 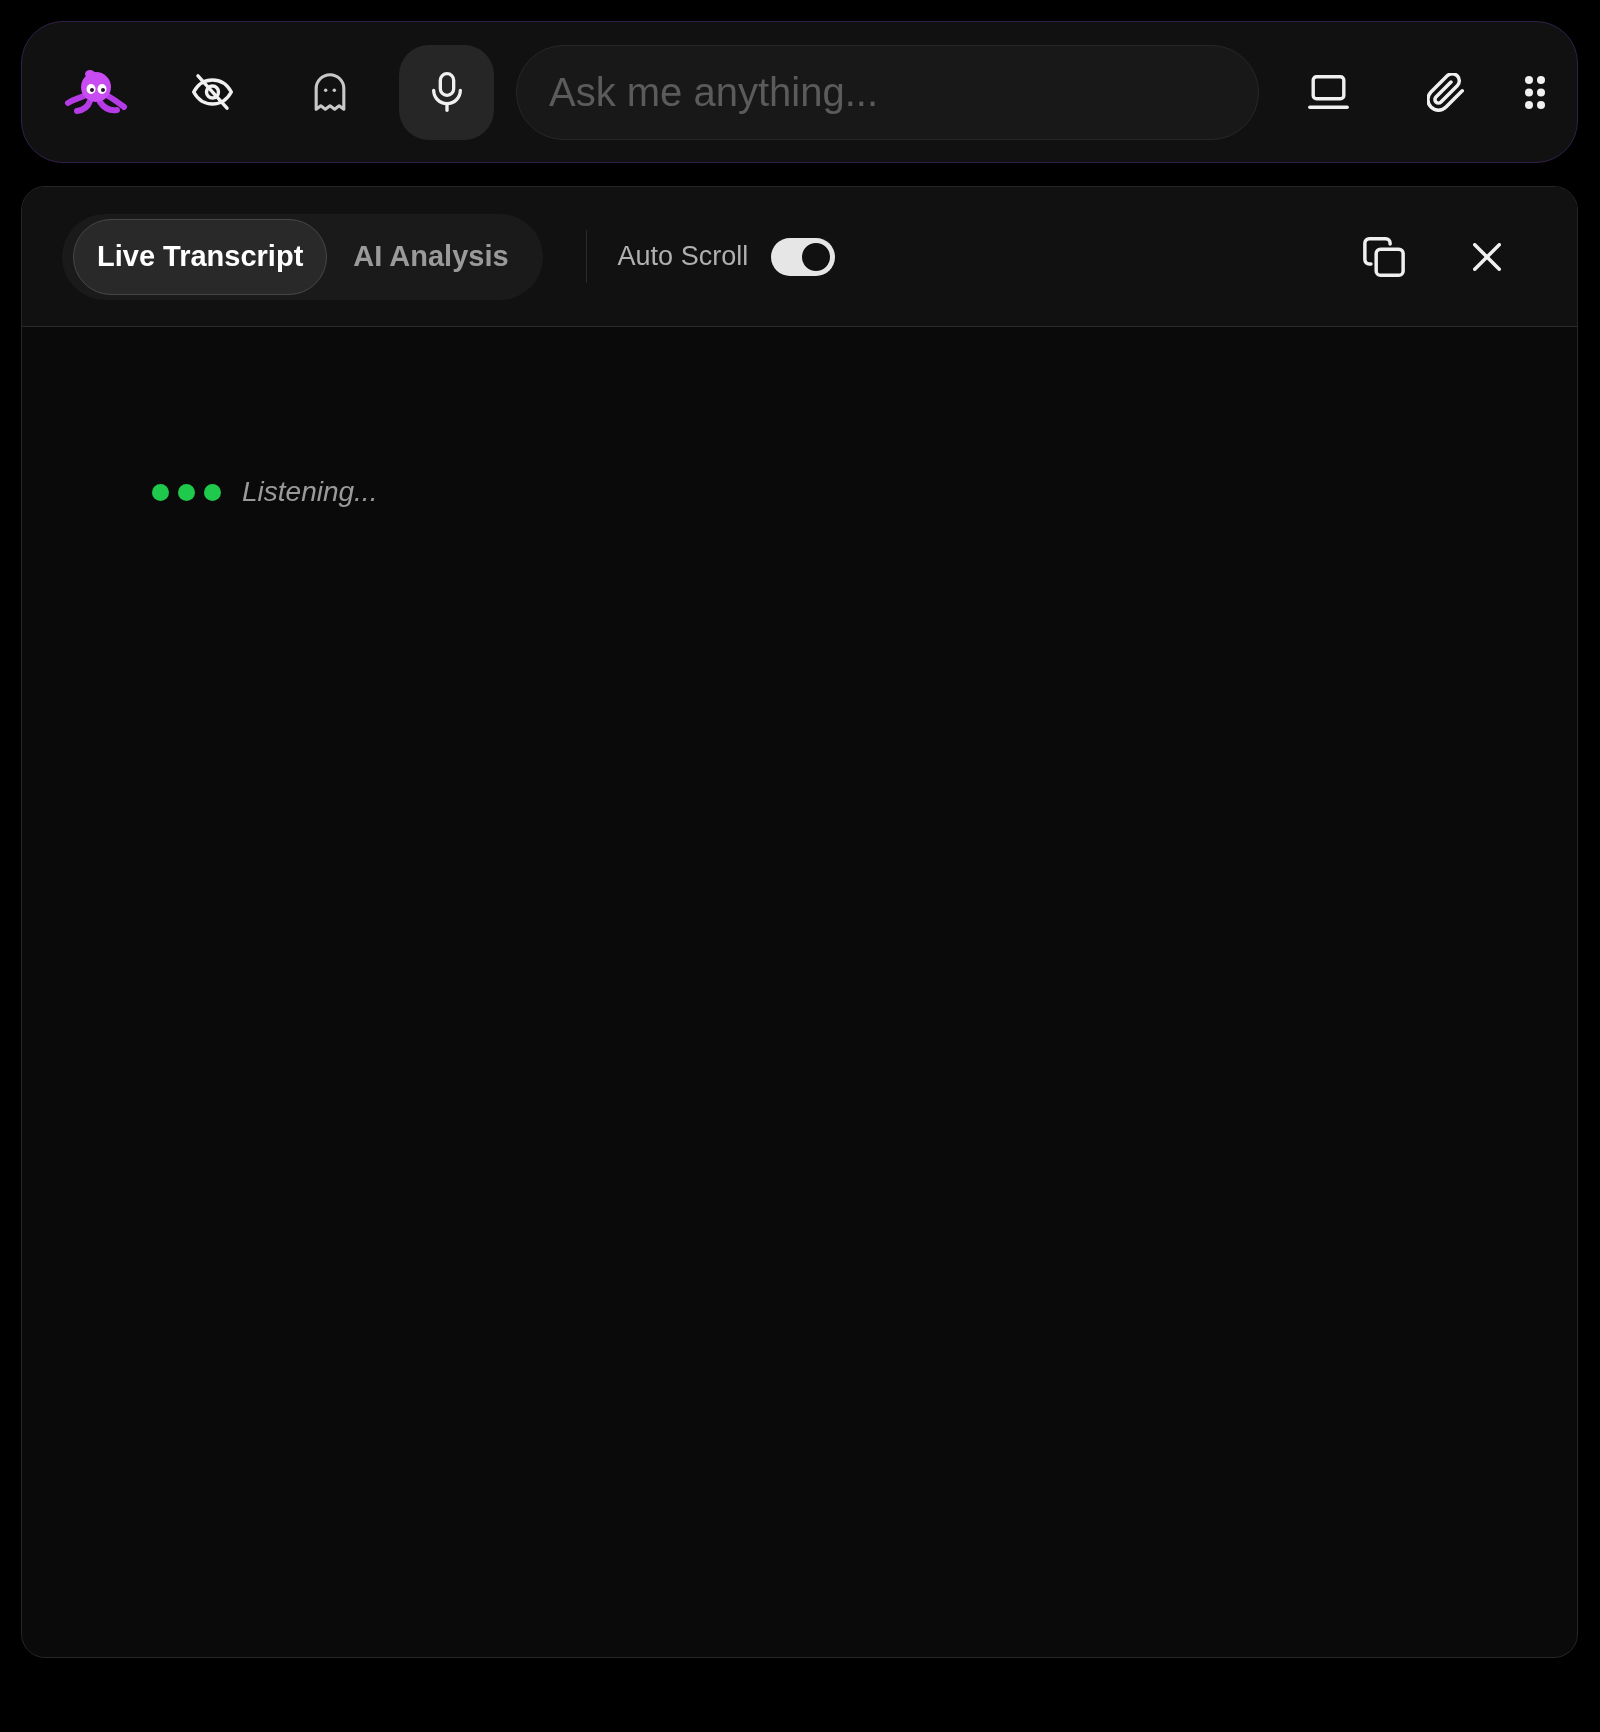 I want to click on eye-slash-icon, so click(x=212, y=92).